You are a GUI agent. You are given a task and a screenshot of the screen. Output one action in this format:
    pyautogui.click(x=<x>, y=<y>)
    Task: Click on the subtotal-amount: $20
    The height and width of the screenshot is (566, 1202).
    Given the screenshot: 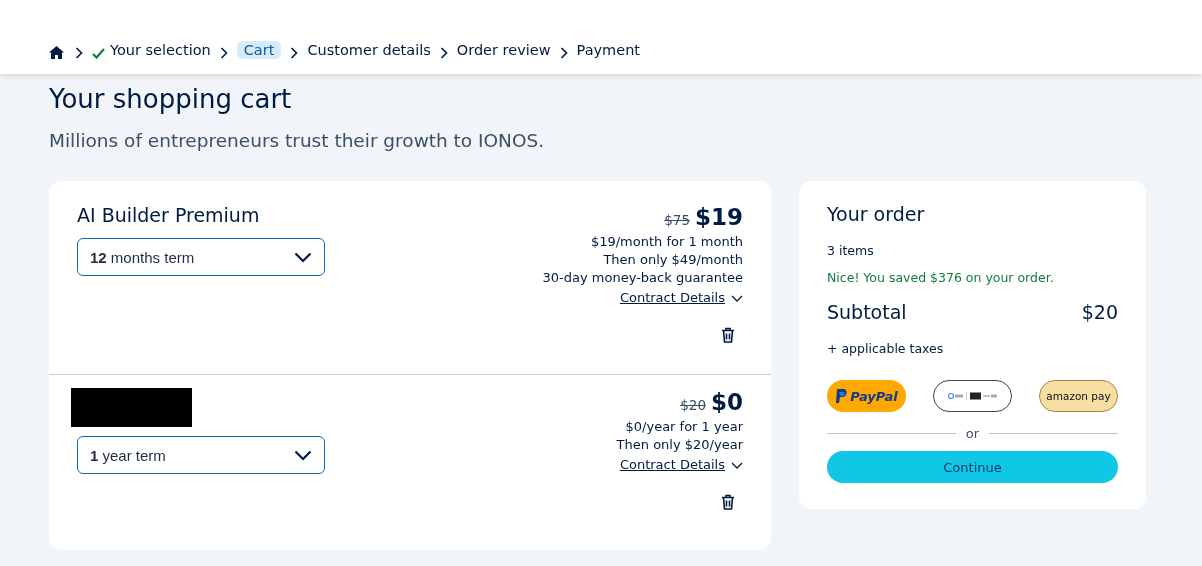 What is the action you would take?
    pyautogui.click(x=1099, y=312)
    